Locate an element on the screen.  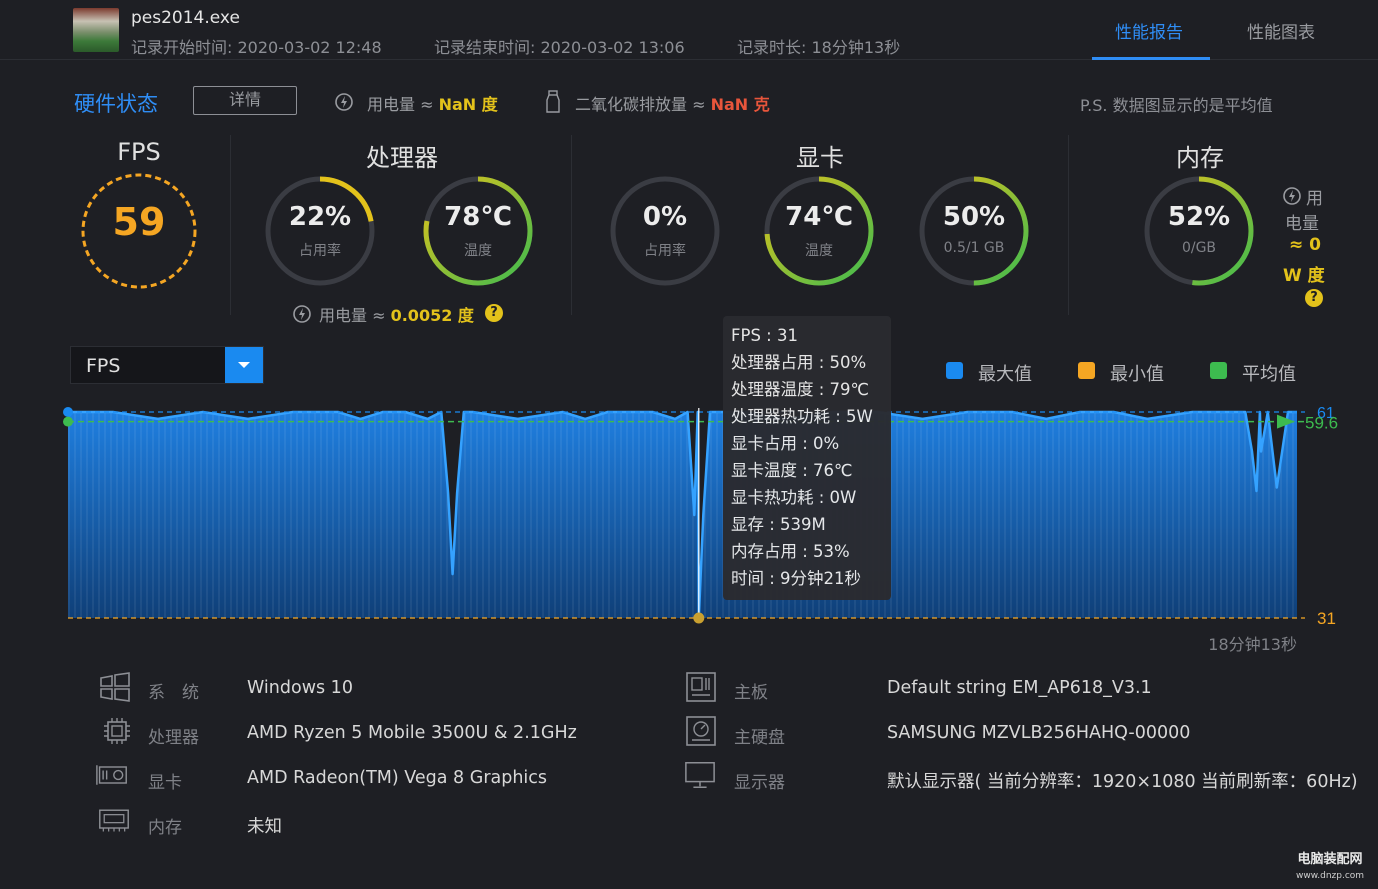
tooltip-line: 显卡温度 : 76℃ is located at coordinates (792, 470).